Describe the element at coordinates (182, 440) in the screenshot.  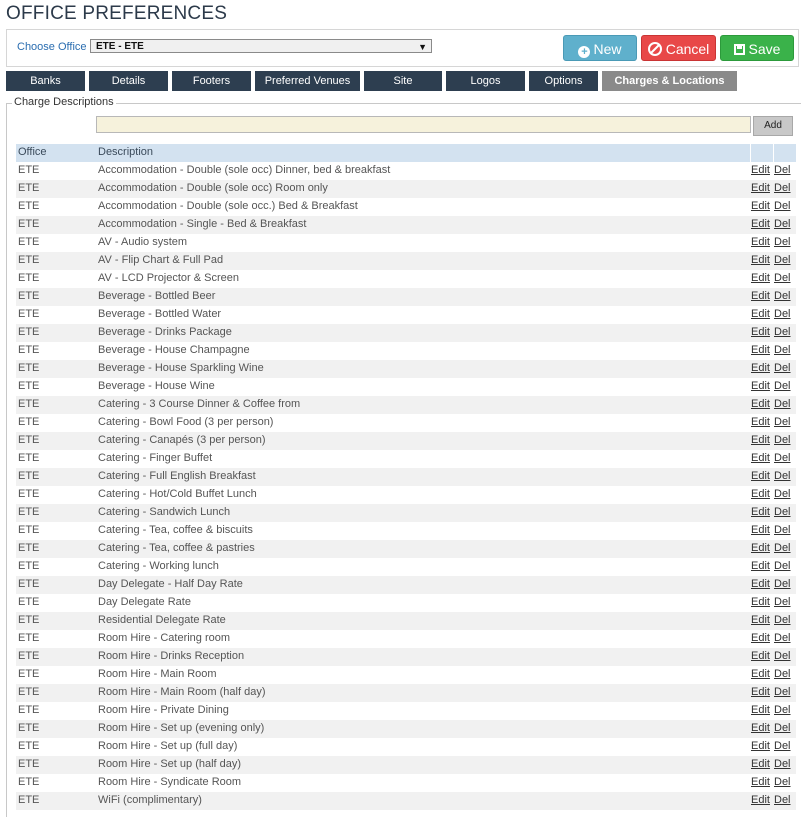
I see `description-cell: Catering - Canapés (3 per person)` at that location.